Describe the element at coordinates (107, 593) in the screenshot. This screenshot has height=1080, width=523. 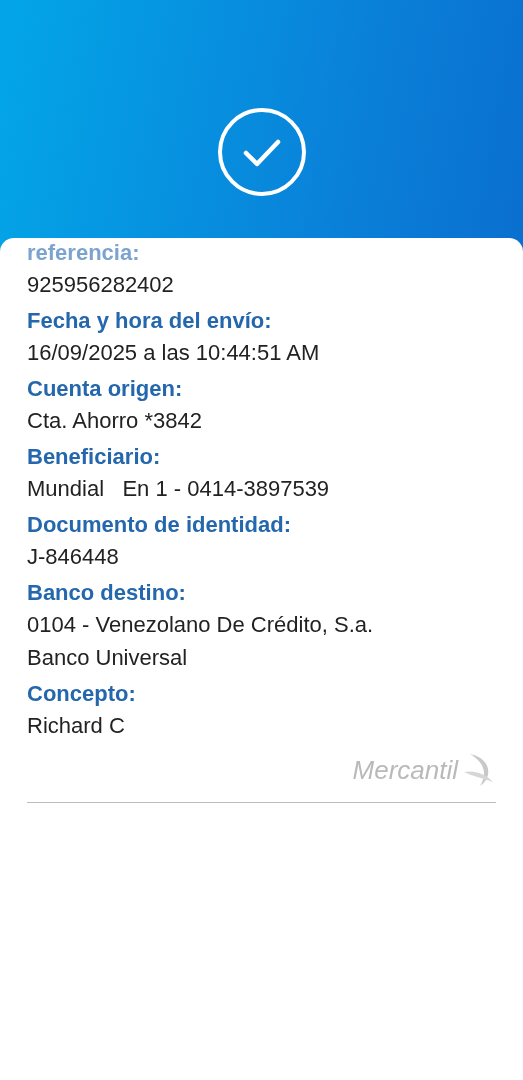
I see `field-label: Banco destino:` at that location.